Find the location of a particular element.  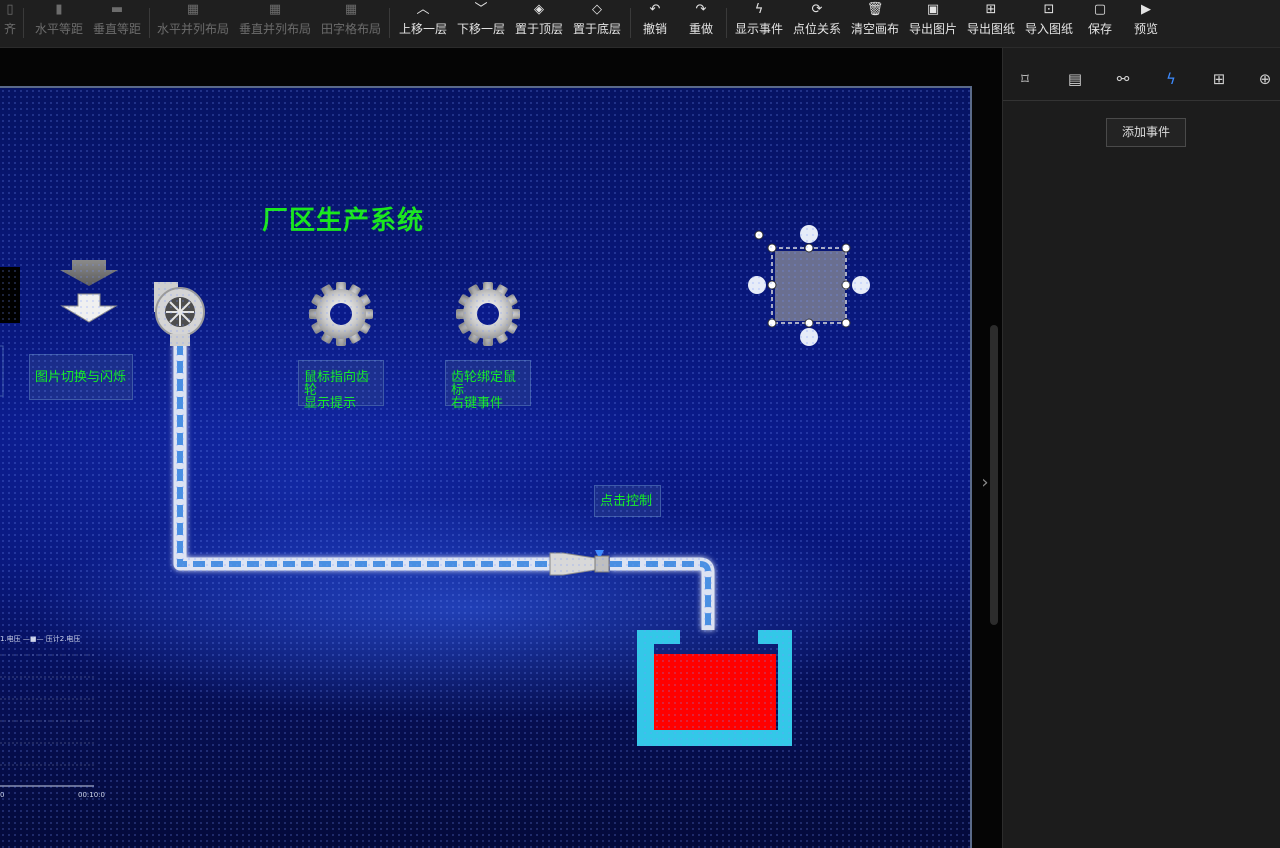

layers-bottom-icon: ◇ is located at coordinates (597, 9).